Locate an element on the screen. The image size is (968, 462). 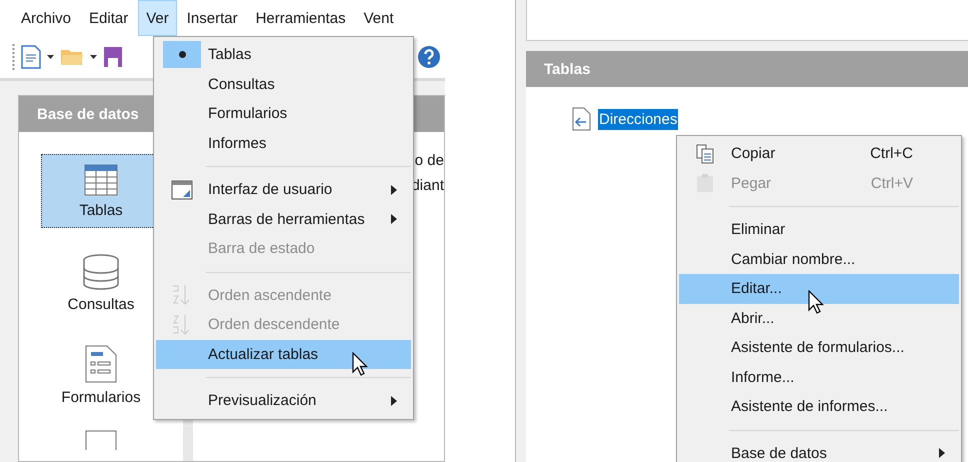
menu-bar-item: Insertar is located at coordinates (212, 18).